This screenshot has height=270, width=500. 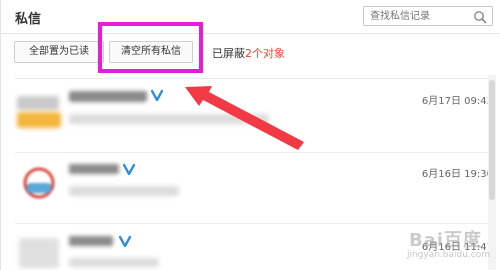 I want to click on watermark-logo: Bai百度, so click(x=445, y=240).